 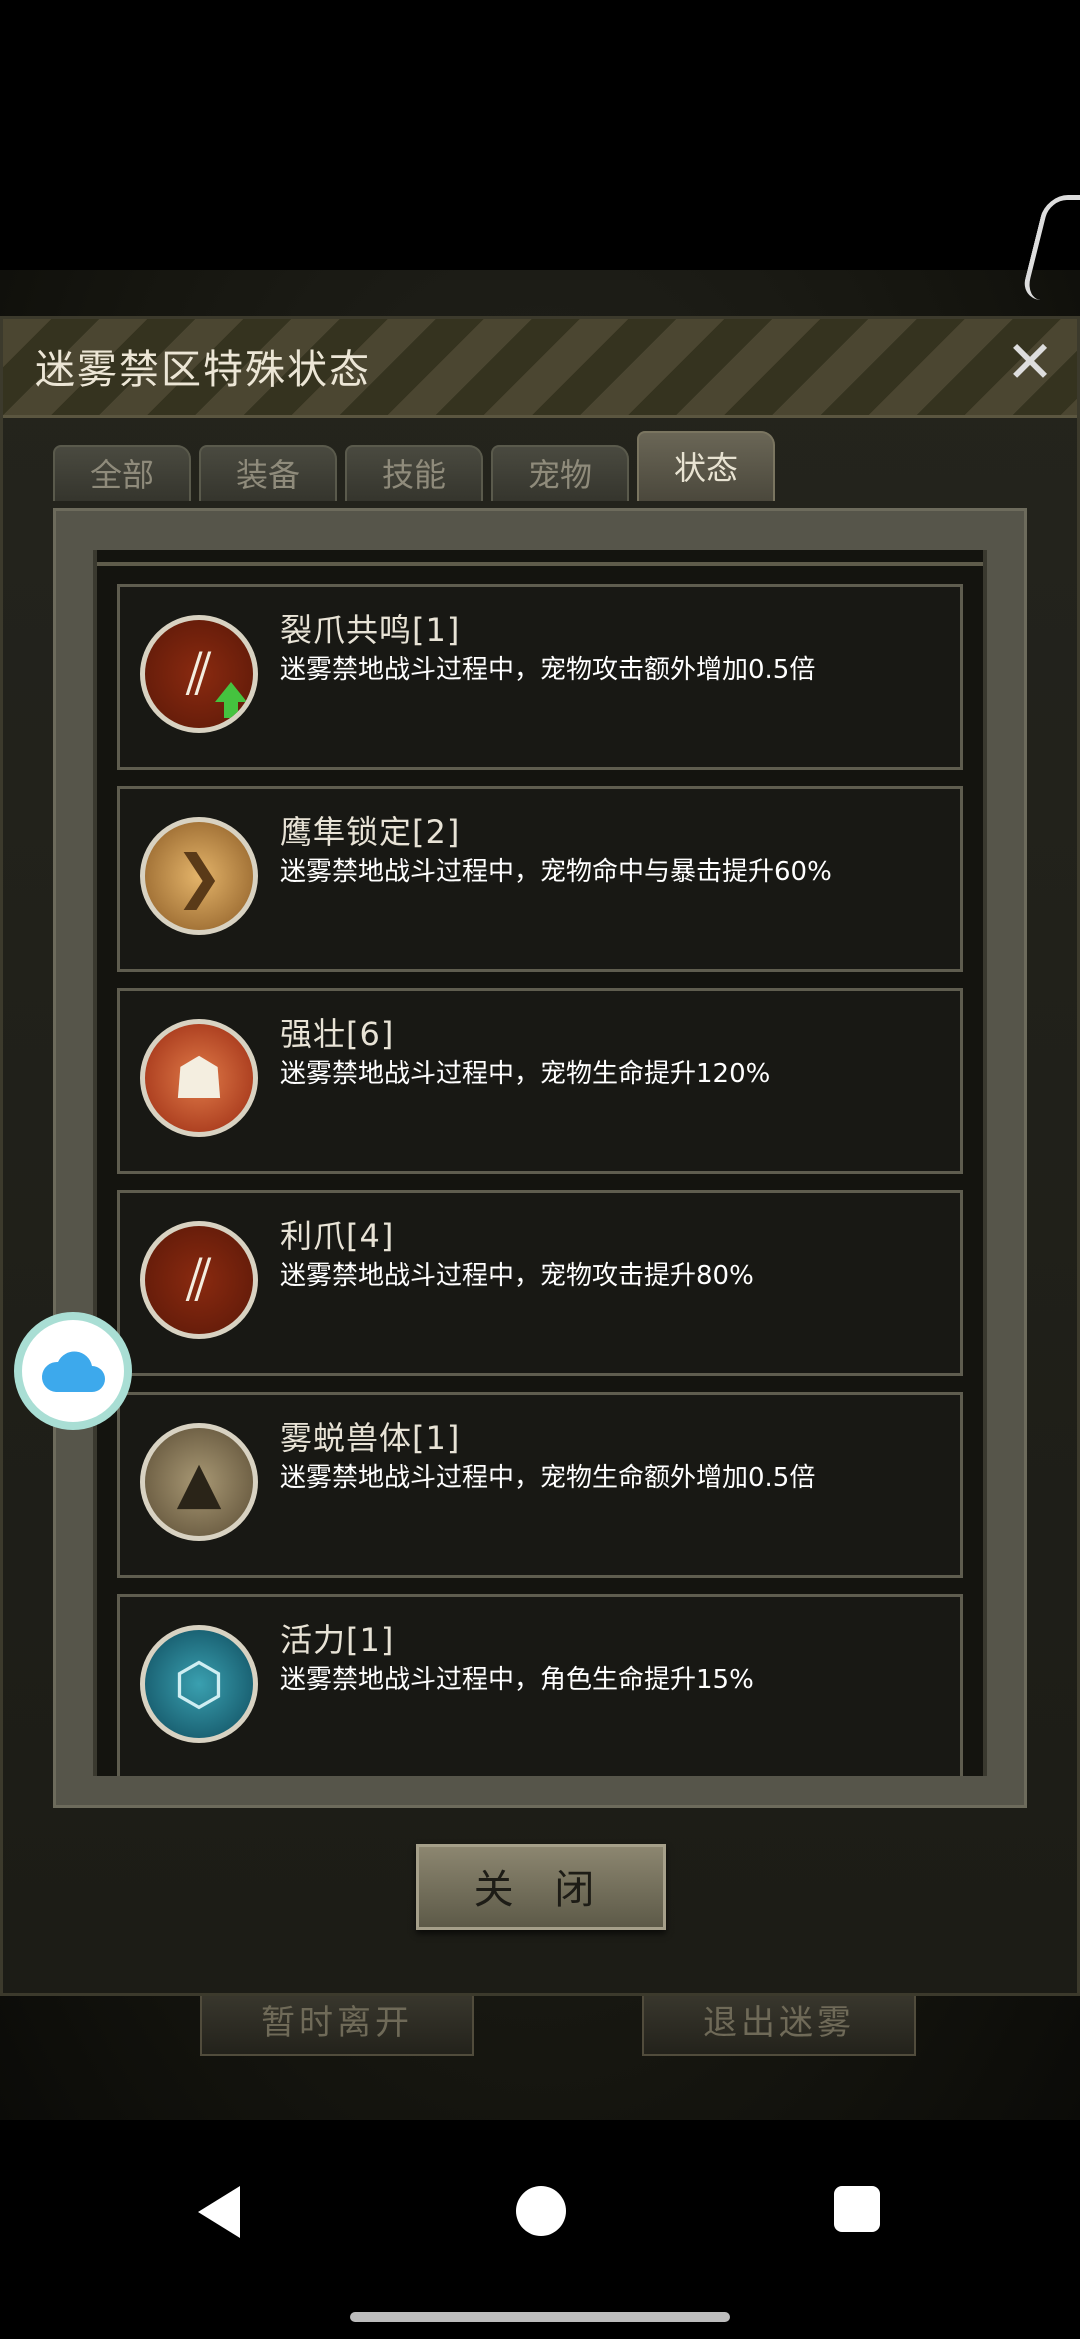 What do you see at coordinates (857, 2209) in the screenshot?
I see `recent-apps-icon` at bounding box center [857, 2209].